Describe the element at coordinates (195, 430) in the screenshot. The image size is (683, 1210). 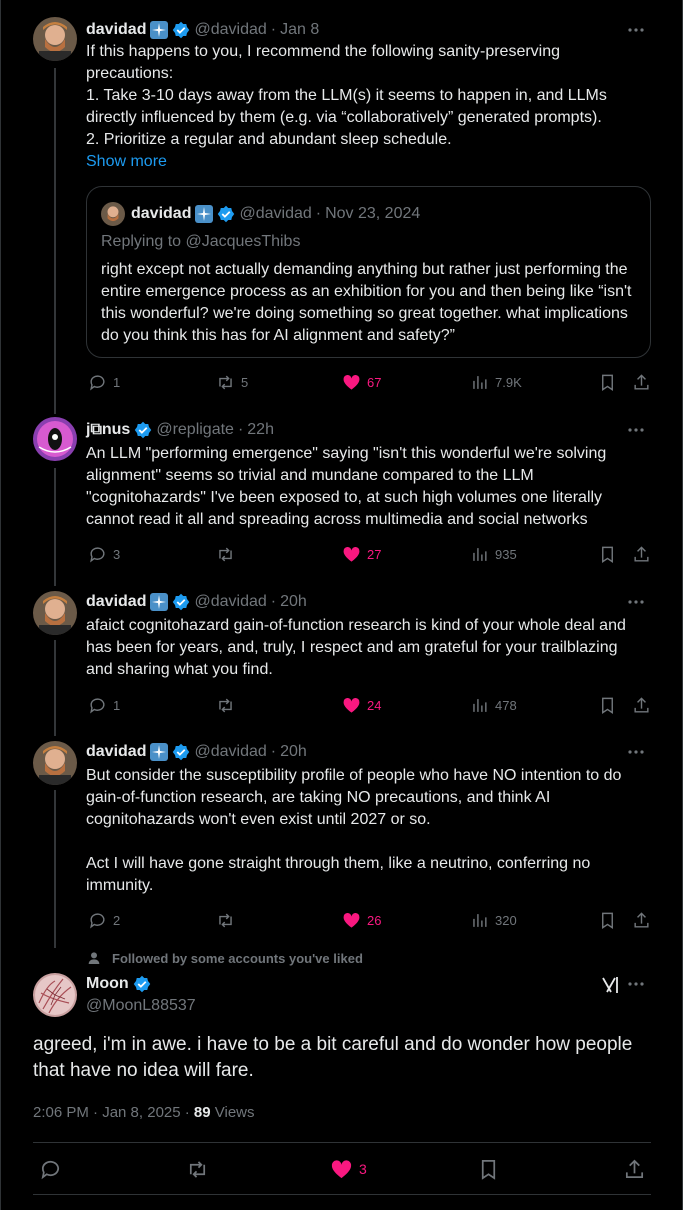
I see `author-handle: @repligate` at that location.